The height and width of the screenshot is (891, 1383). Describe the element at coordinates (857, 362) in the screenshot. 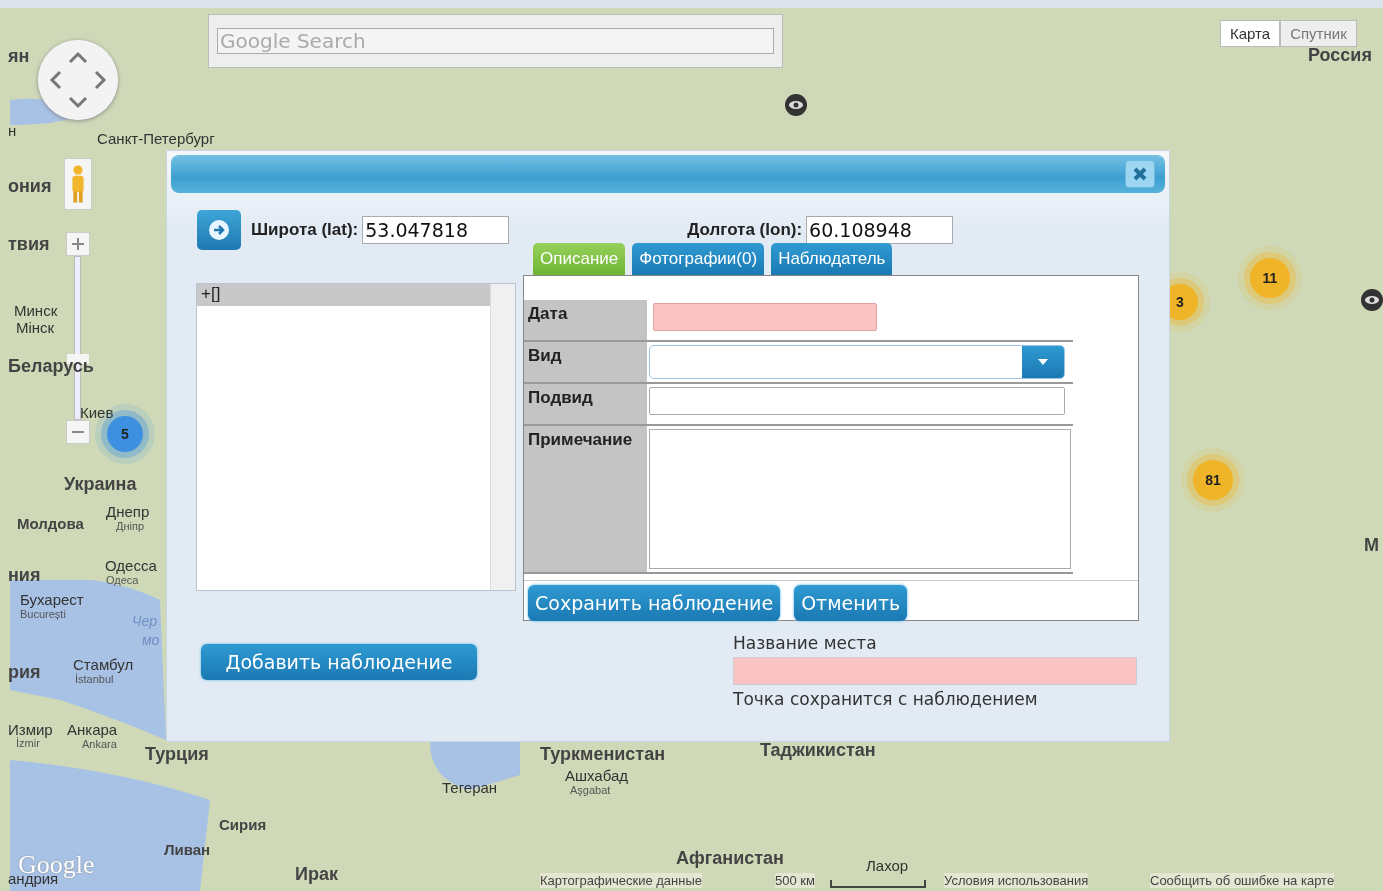

I see `dropdown-field` at that location.